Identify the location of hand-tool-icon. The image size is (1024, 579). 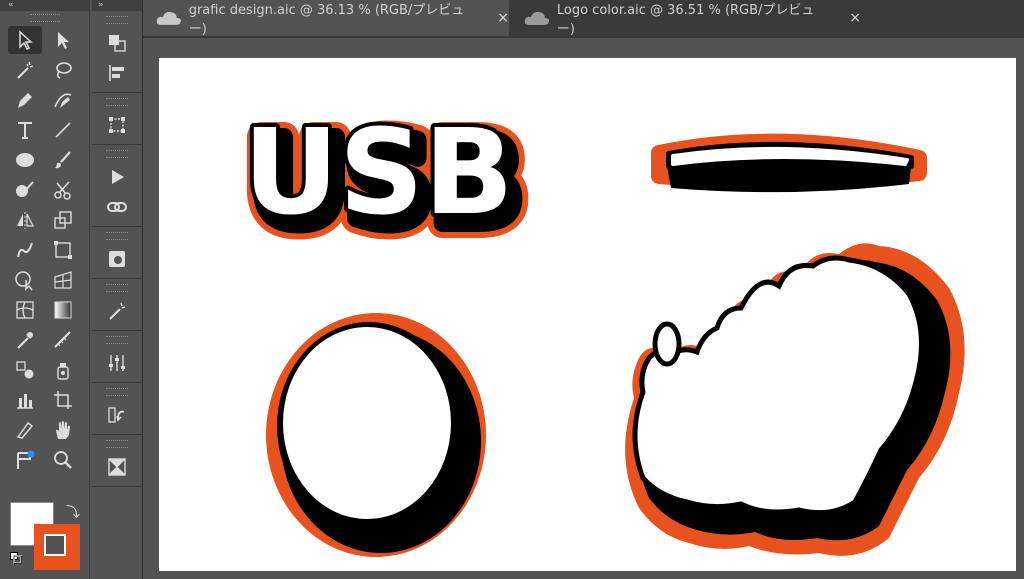
(63, 430).